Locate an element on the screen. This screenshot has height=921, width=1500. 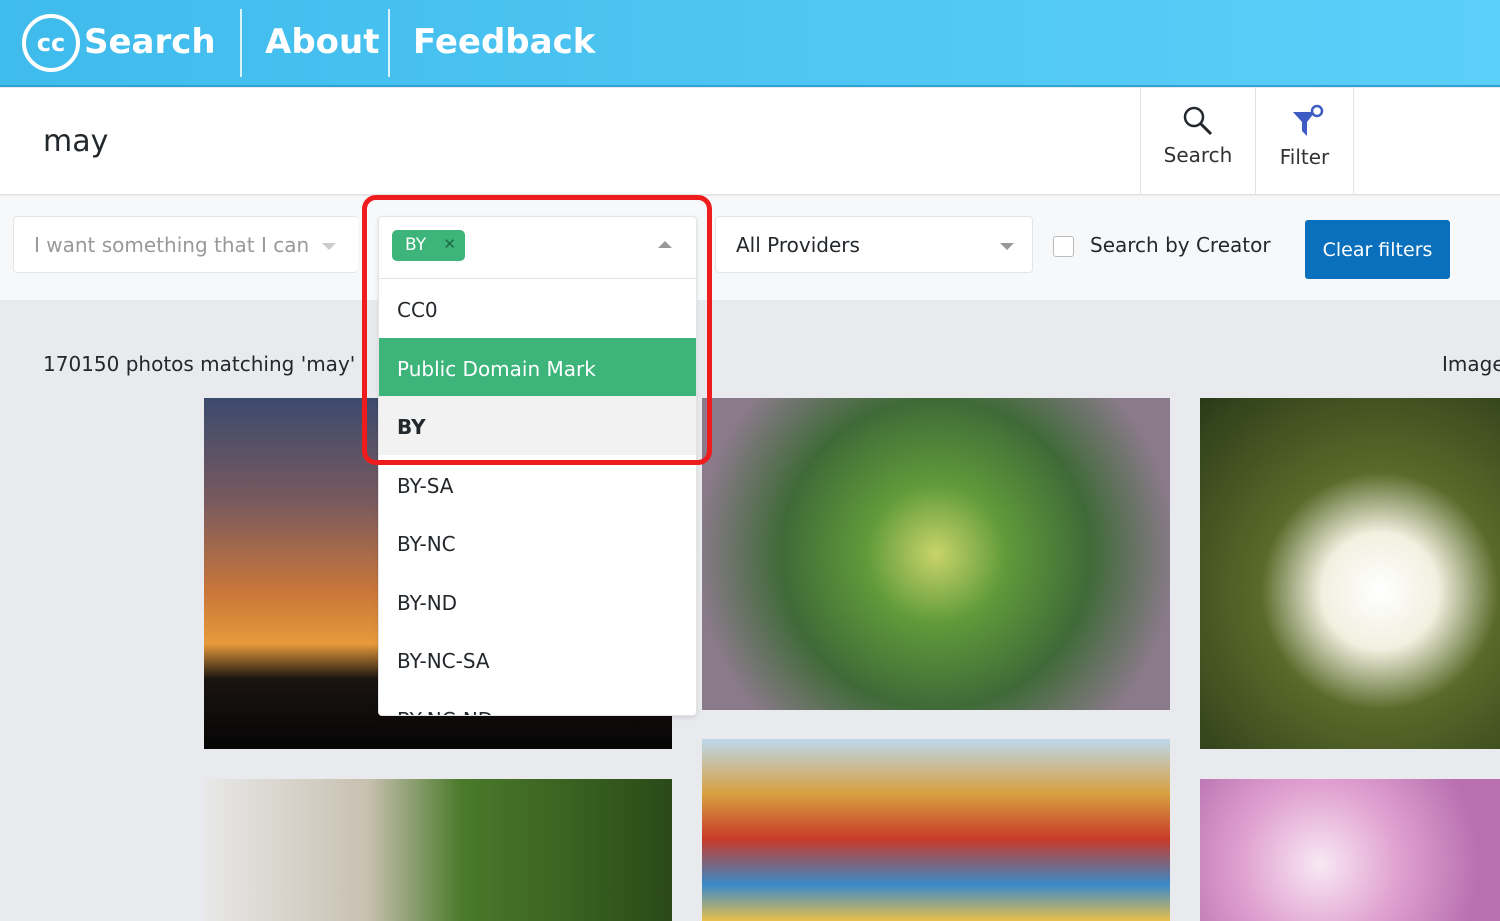
creator-checkbox is located at coordinates (1063, 246).